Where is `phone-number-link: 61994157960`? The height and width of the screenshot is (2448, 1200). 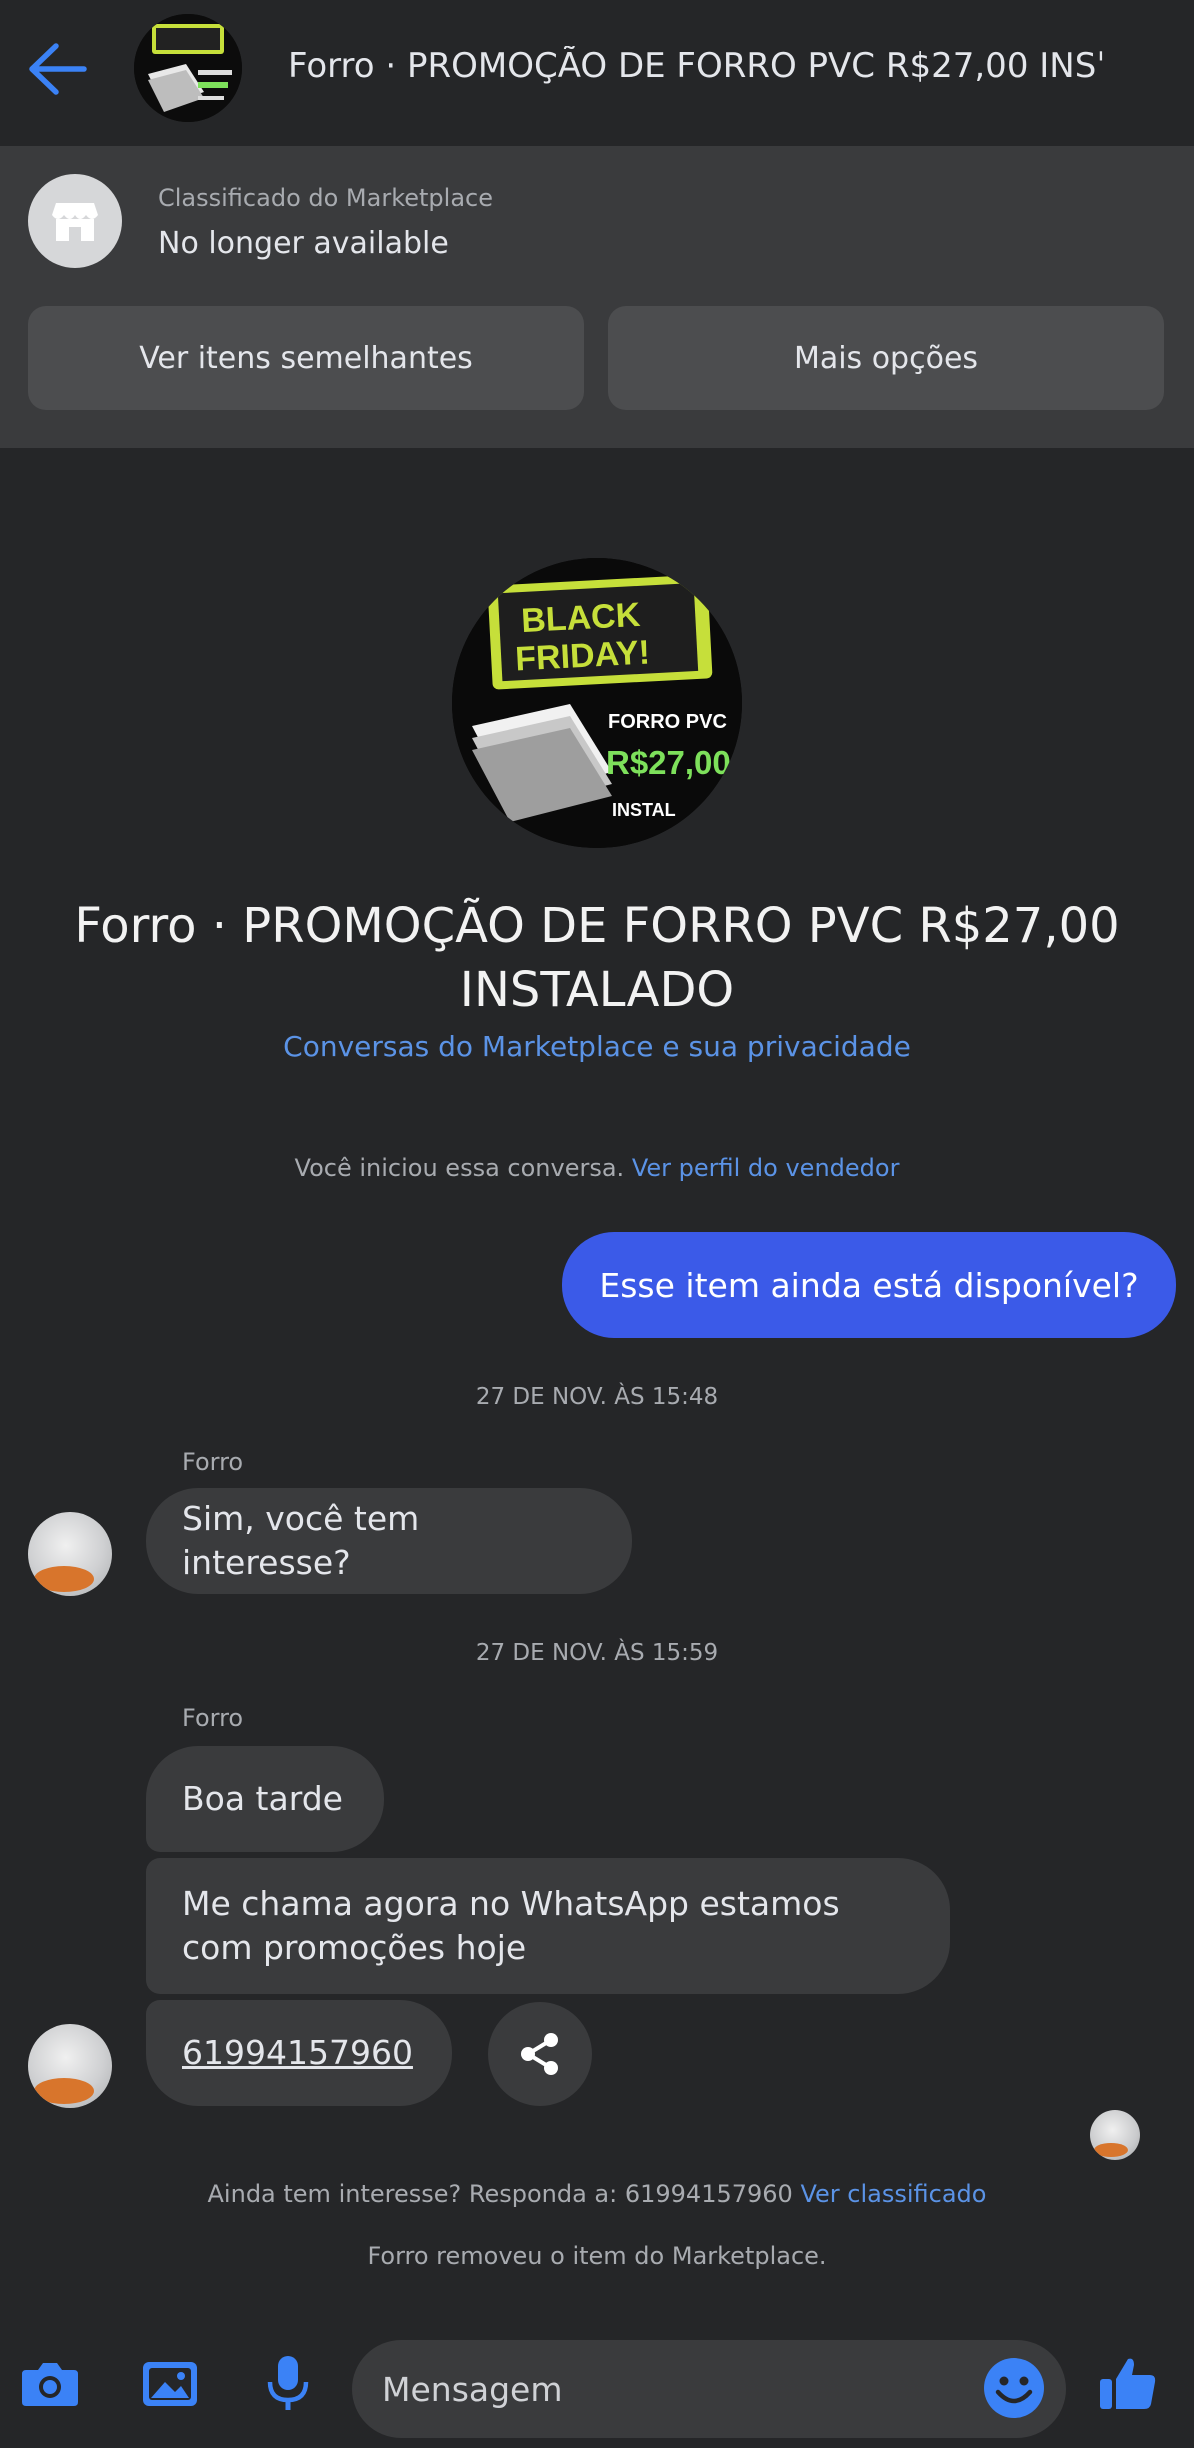 phone-number-link: 61994157960 is located at coordinates (299, 2053).